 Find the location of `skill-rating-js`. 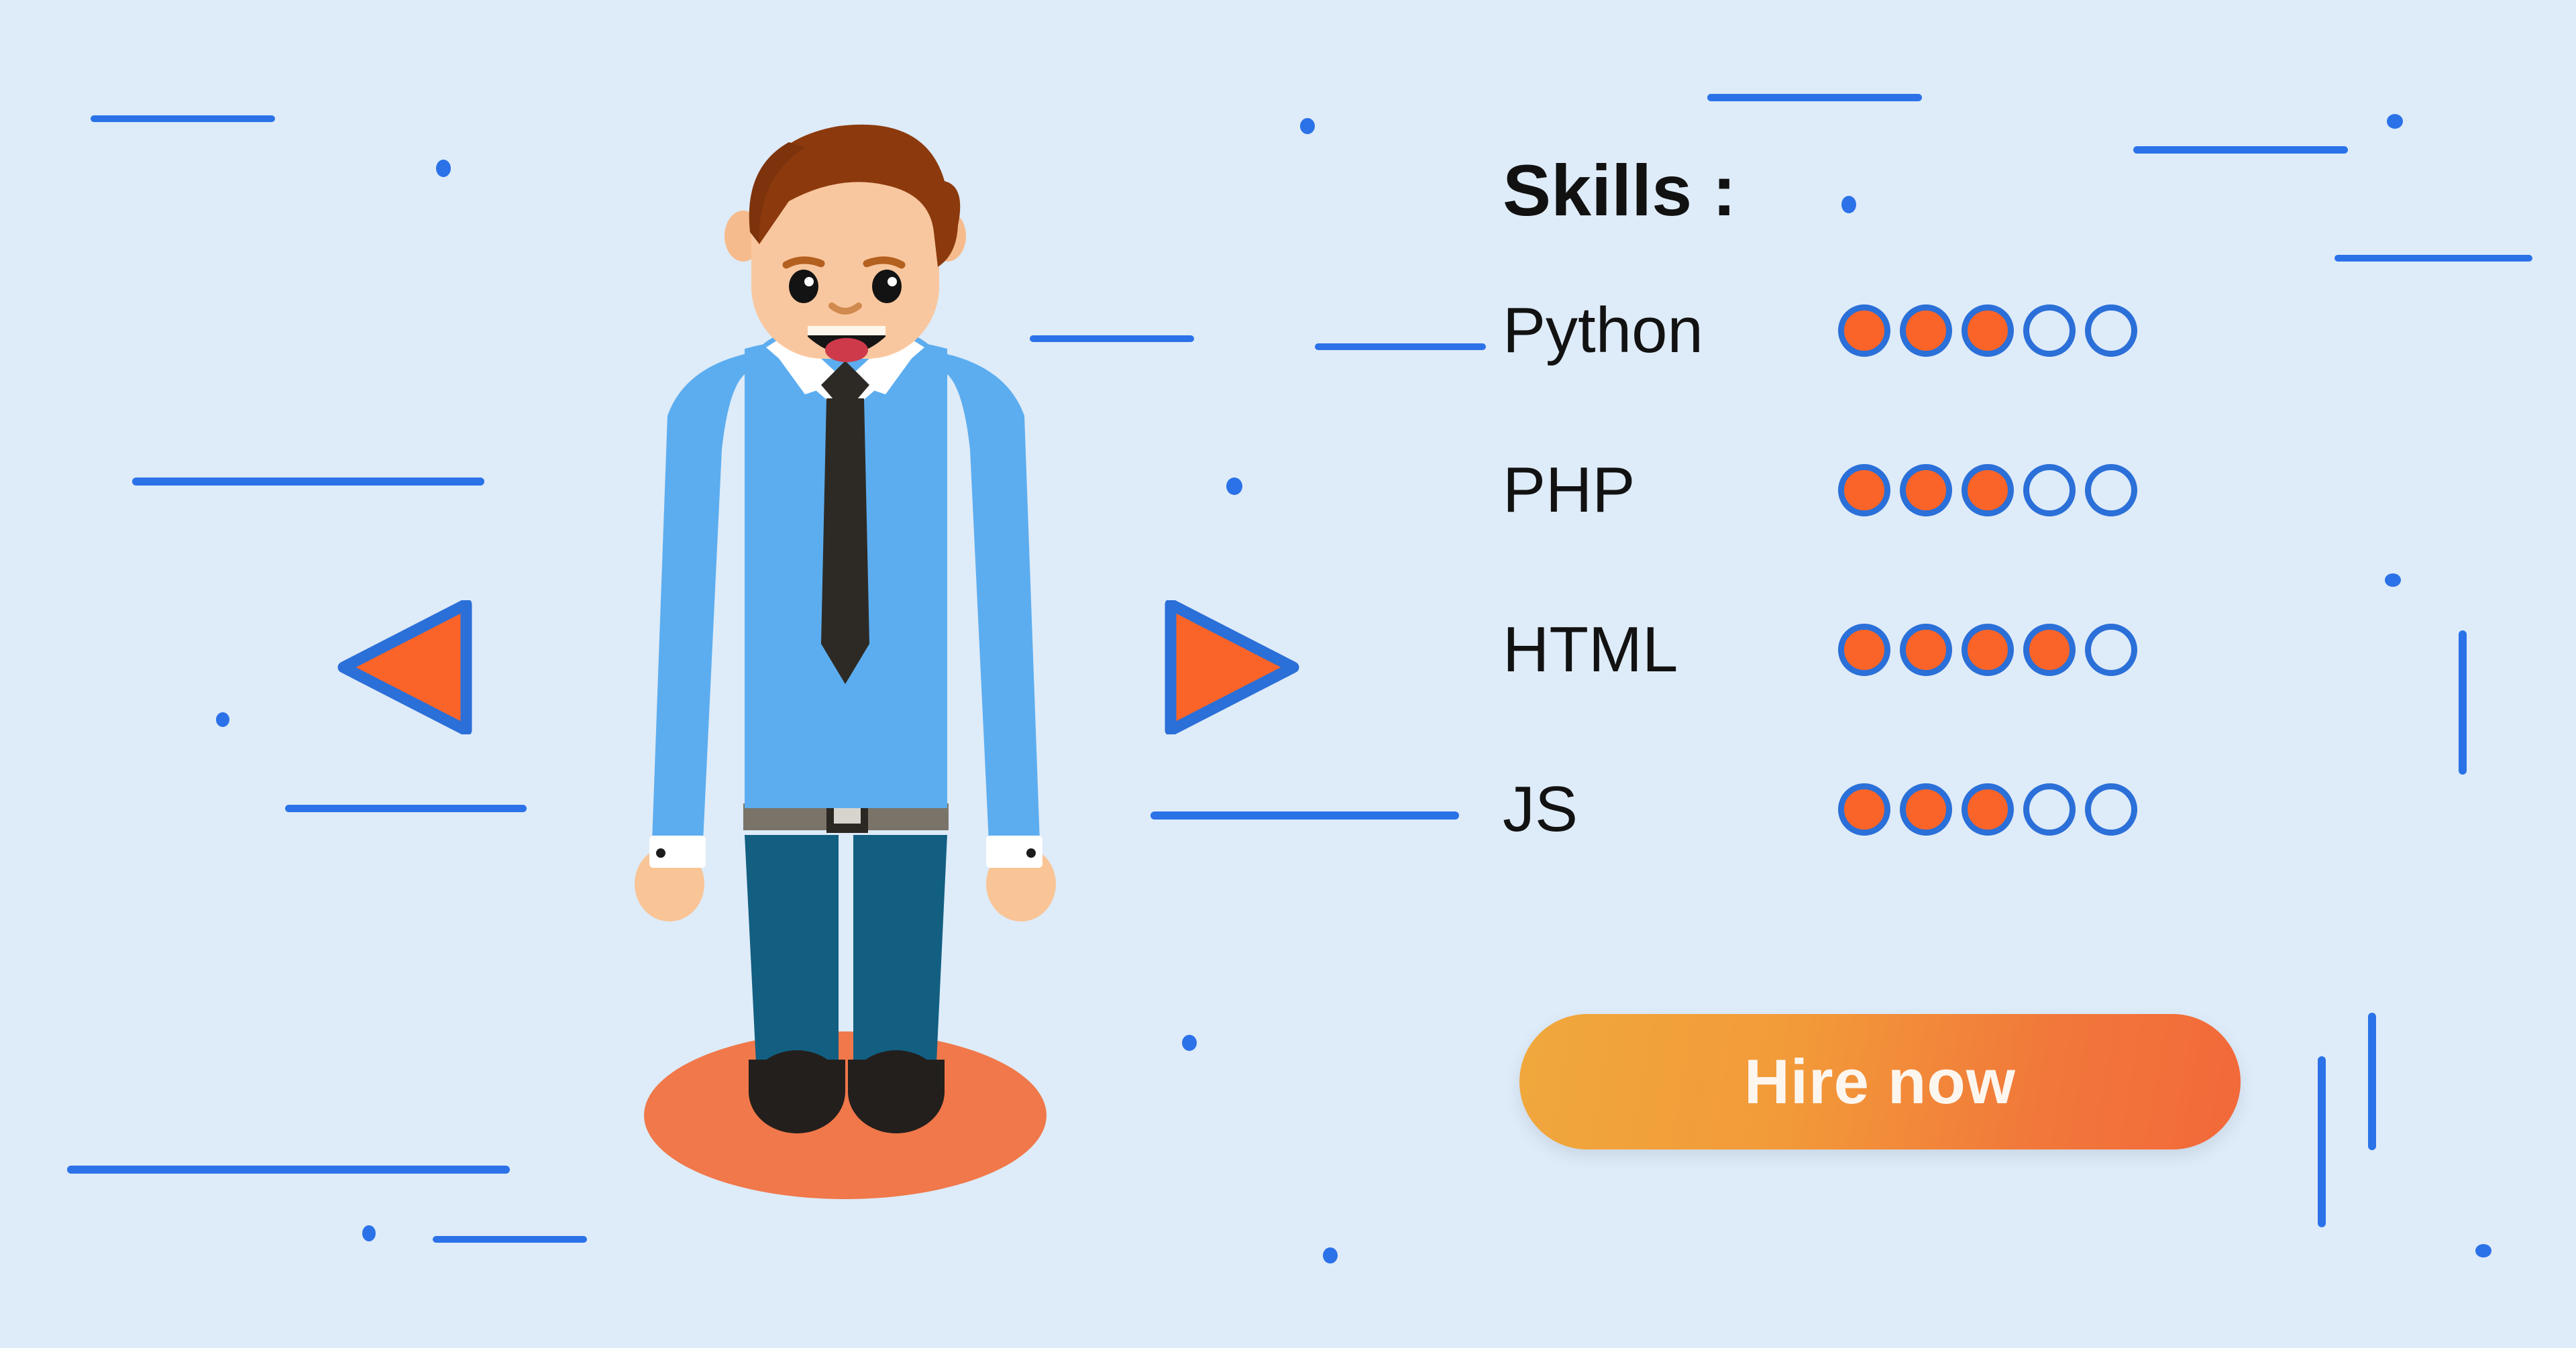

skill-rating-js is located at coordinates (1987, 809).